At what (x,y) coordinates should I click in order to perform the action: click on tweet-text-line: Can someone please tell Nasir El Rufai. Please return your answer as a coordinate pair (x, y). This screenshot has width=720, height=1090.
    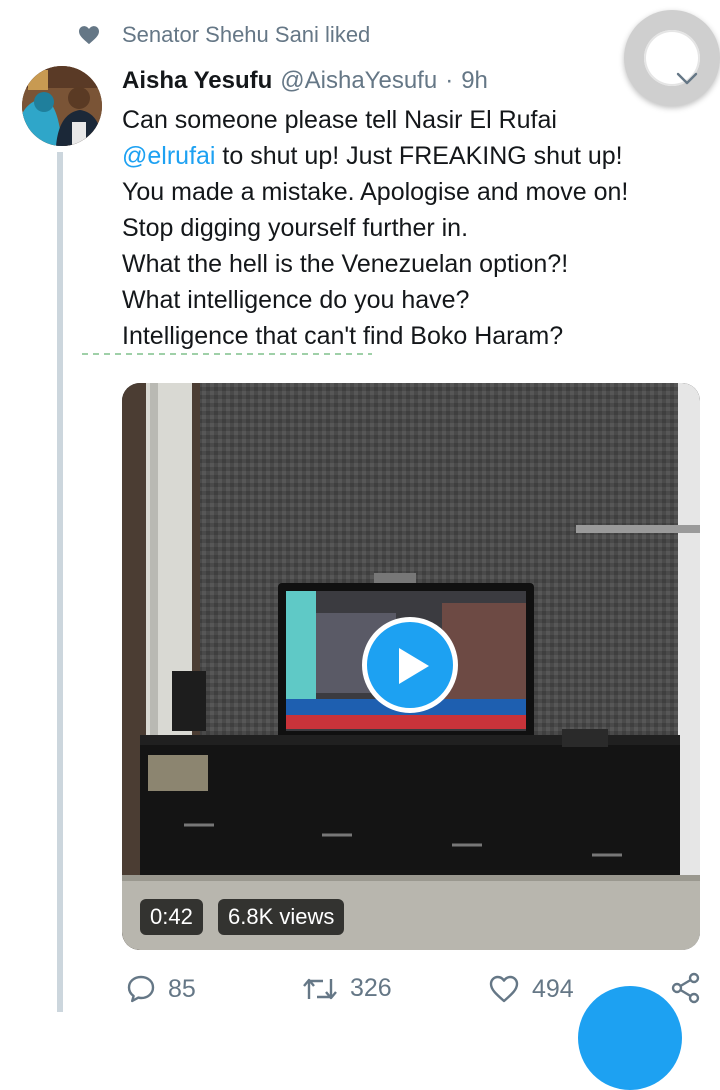
    Looking at the image, I should click on (339, 120).